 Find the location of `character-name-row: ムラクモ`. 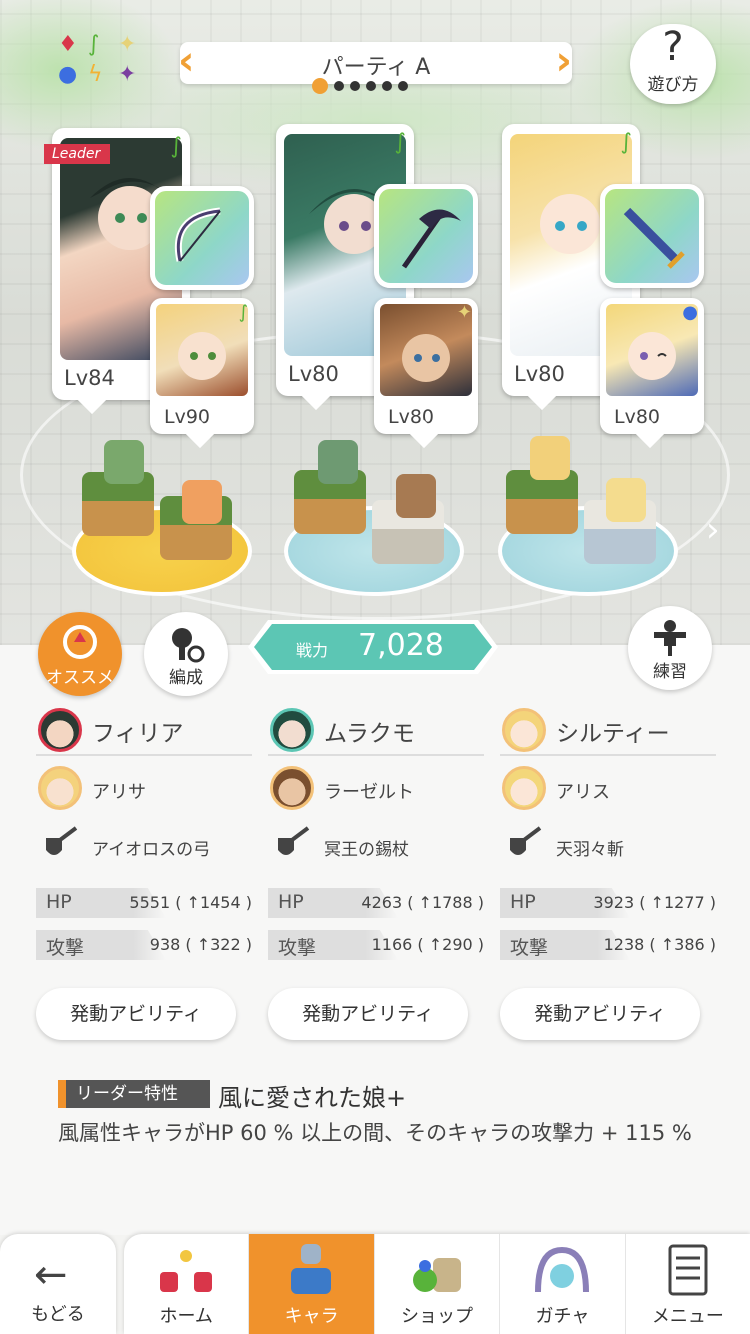

character-name-row: ムラクモ is located at coordinates (376, 728).